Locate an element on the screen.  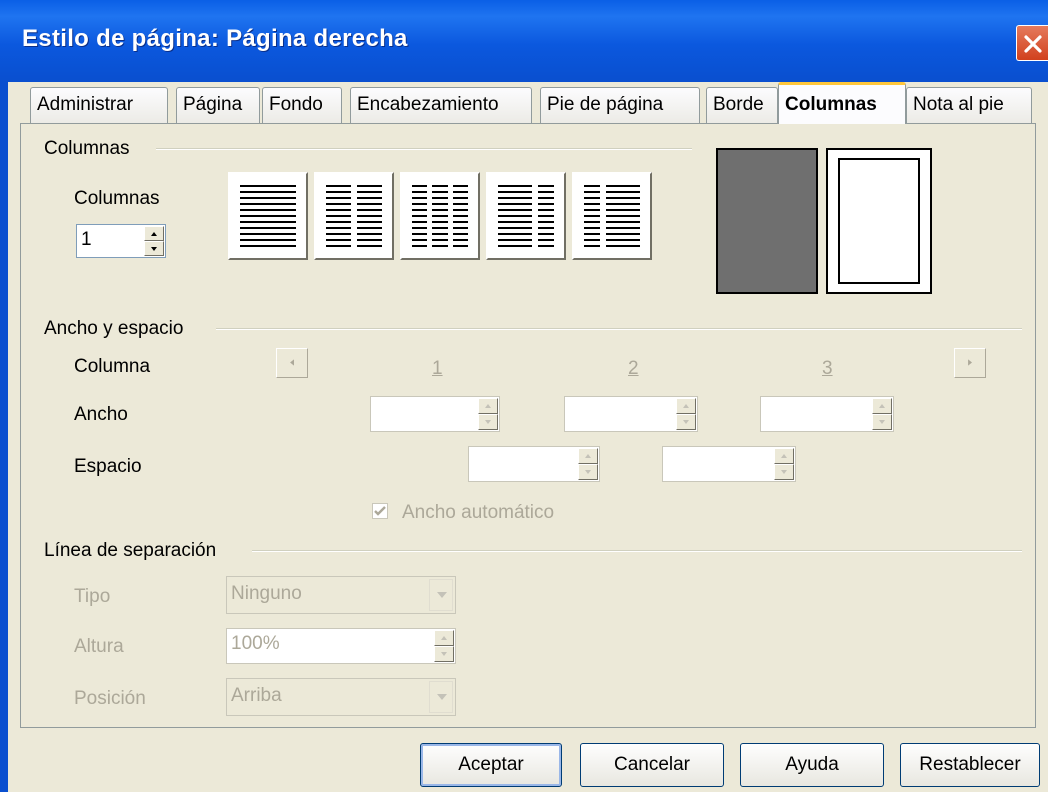
help-button: Ayuda is located at coordinates (812, 765).